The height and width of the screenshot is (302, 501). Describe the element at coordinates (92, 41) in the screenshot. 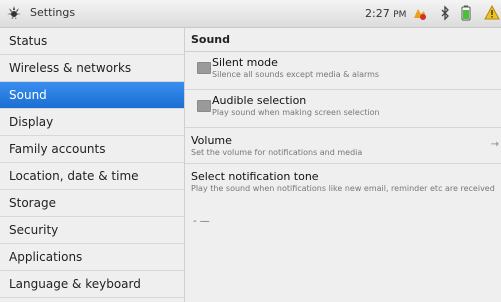

I see `sidebar-item-status: Status` at that location.